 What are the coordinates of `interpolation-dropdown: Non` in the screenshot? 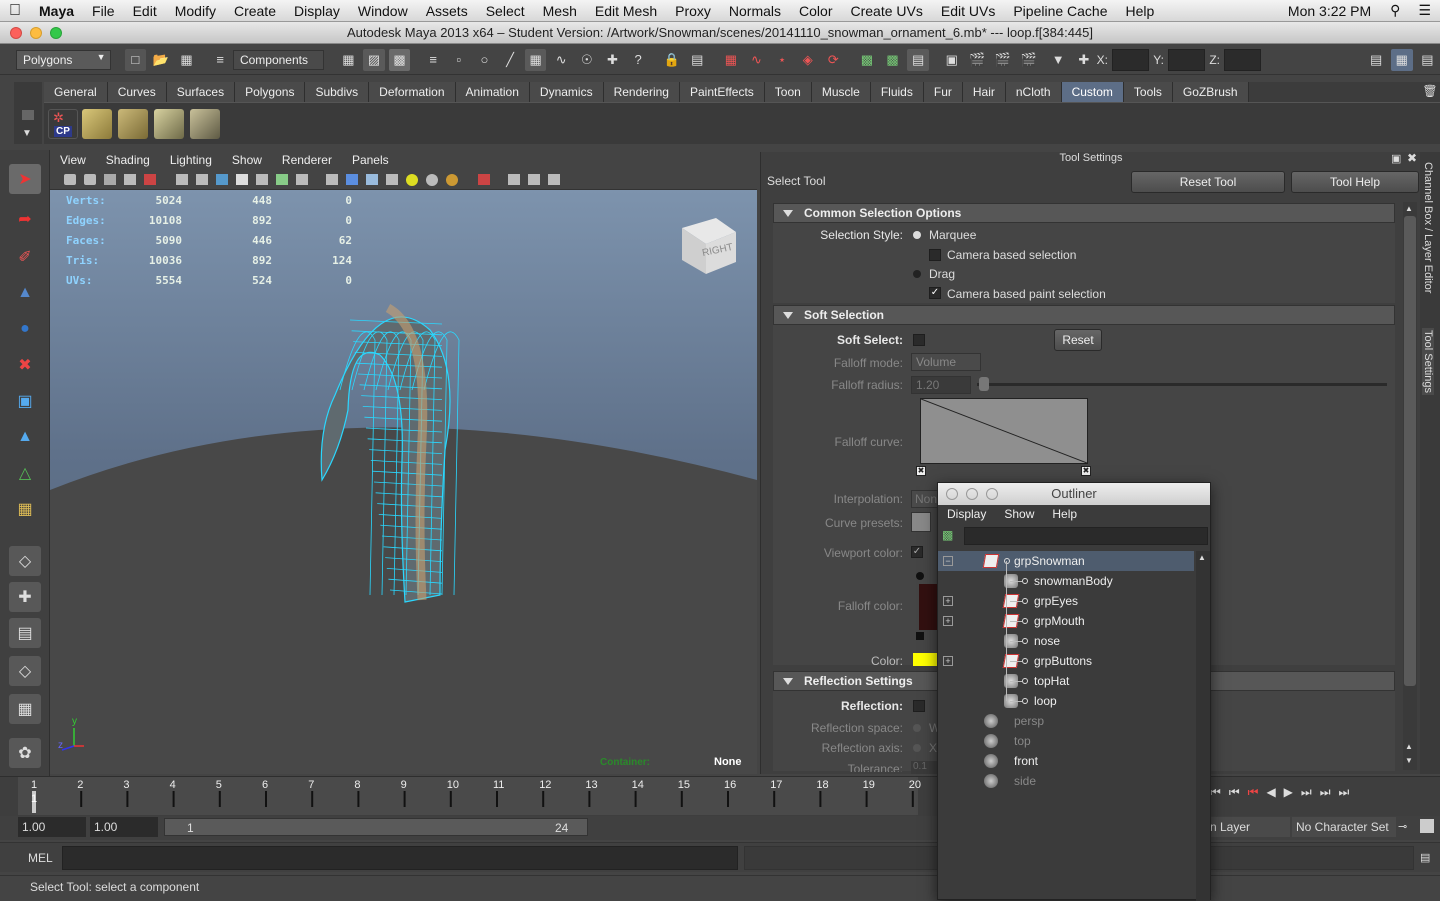 It's located at (925, 499).